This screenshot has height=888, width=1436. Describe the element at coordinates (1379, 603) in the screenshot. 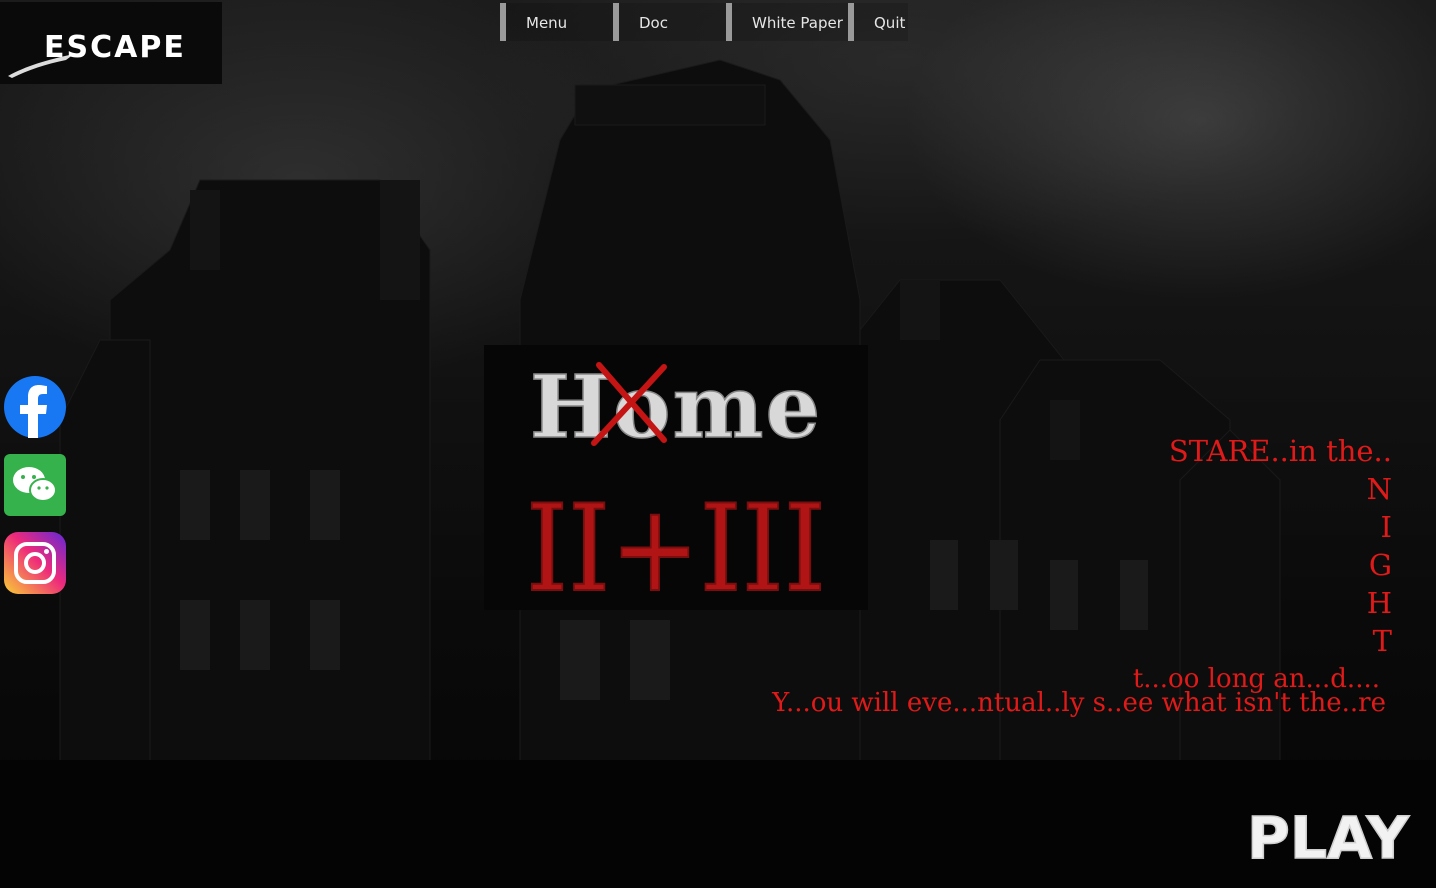

I see `tagline-letter-h: H` at that location.